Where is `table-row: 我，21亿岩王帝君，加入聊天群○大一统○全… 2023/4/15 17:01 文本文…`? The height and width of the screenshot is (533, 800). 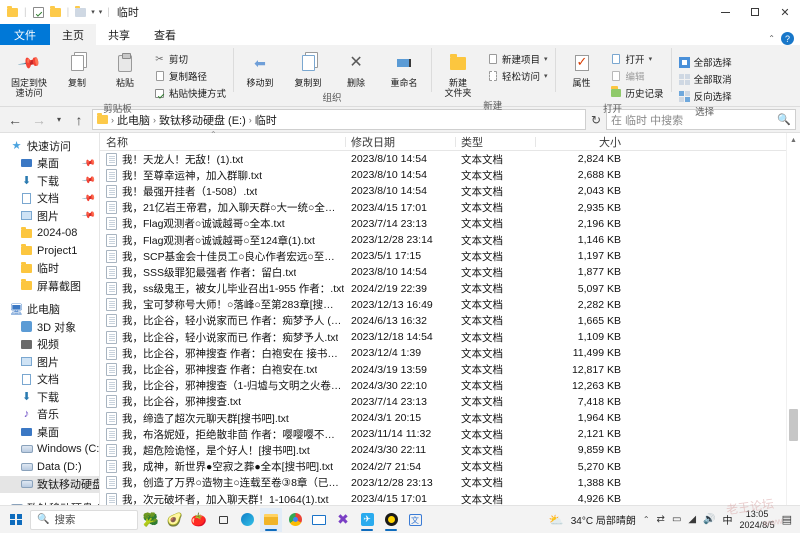
table-row: 我，21亿岩王帝君，加入聊天群○大一统○全… 2023/4/15 17:01 文本文… is located at coordinates (450, 208).